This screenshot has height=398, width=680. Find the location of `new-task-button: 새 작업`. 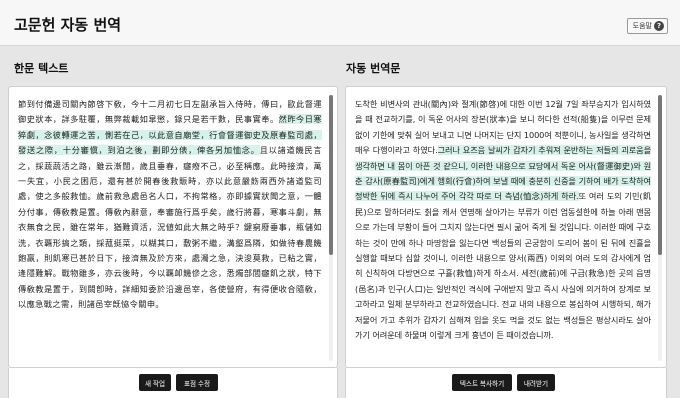

new-task-button: 새 작업 is located at coordinates (155, 382).